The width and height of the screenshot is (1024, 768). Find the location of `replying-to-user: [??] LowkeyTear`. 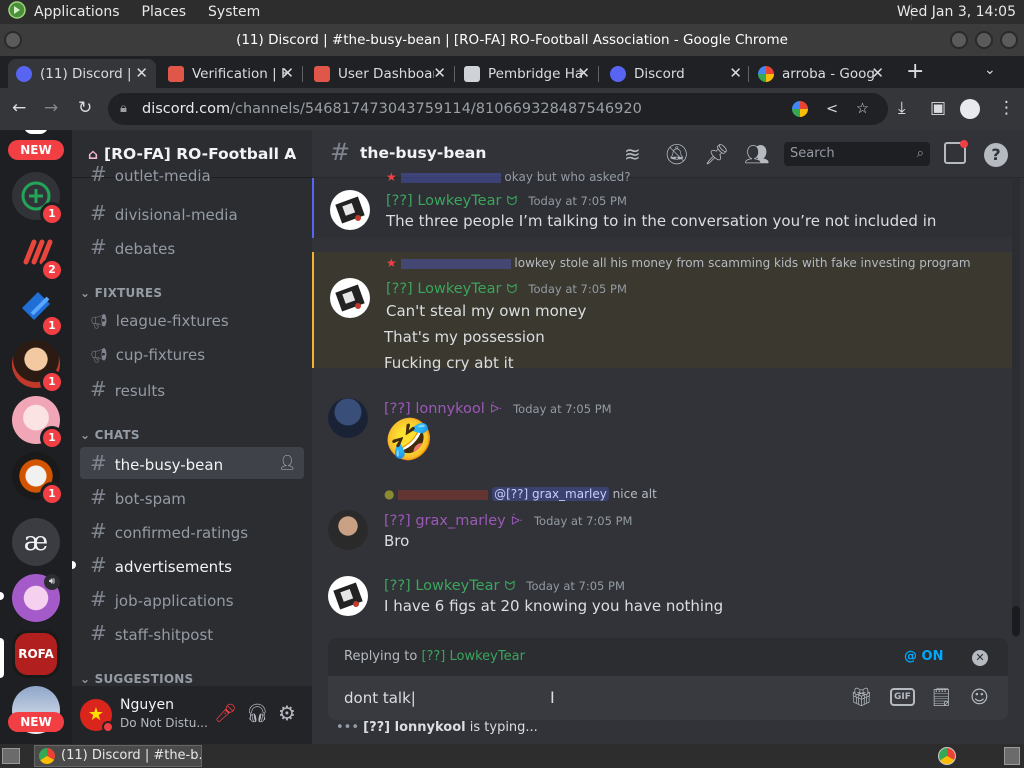

replying-to-user: [??] LowkeyTear is located at coordinates (472, 656).